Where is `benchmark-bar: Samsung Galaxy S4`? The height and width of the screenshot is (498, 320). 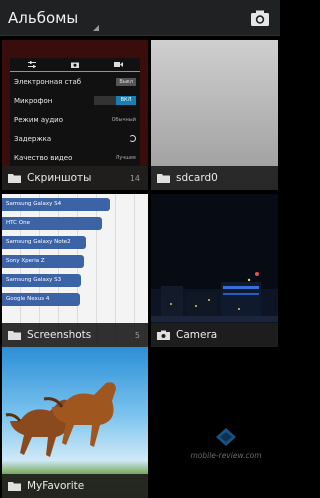
benchmark-bar: Samsung Galaxy S4 is located at coordinates (56, 204).